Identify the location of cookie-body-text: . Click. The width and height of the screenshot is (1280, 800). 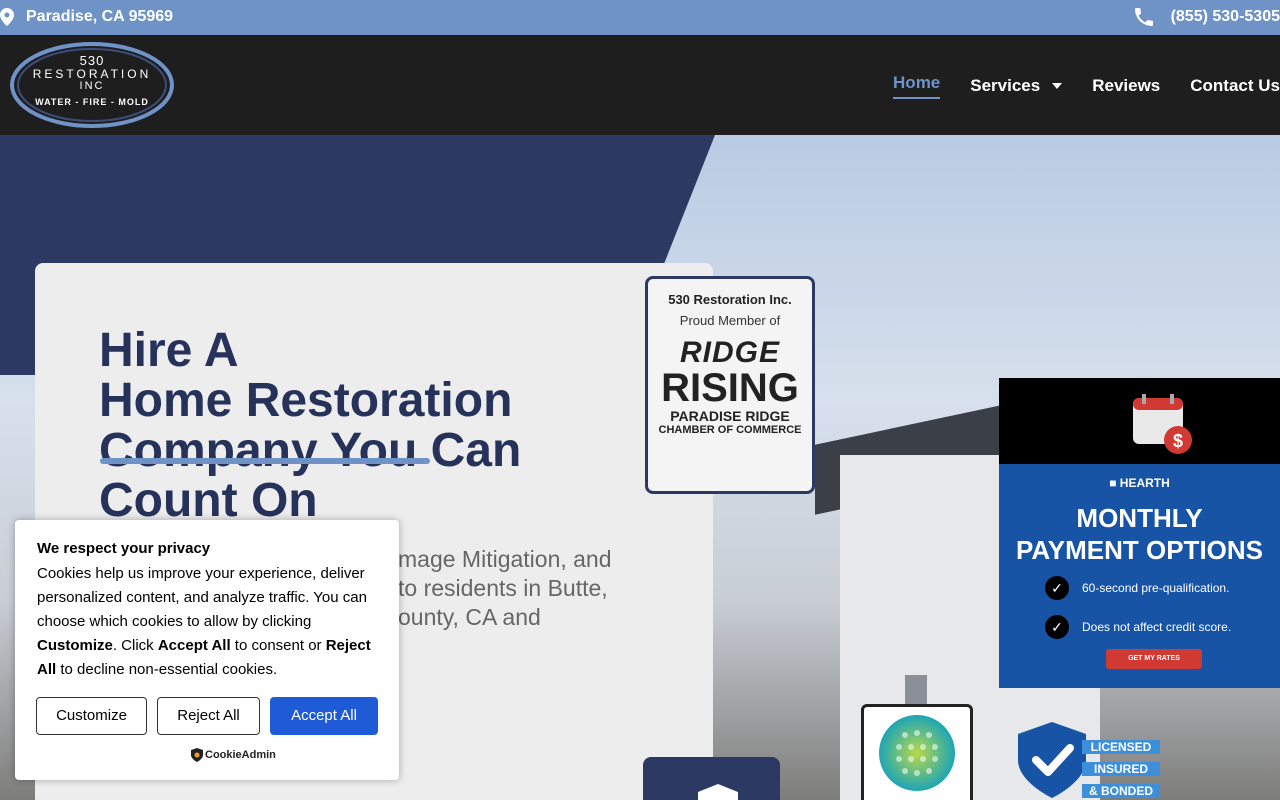
(135, 645).